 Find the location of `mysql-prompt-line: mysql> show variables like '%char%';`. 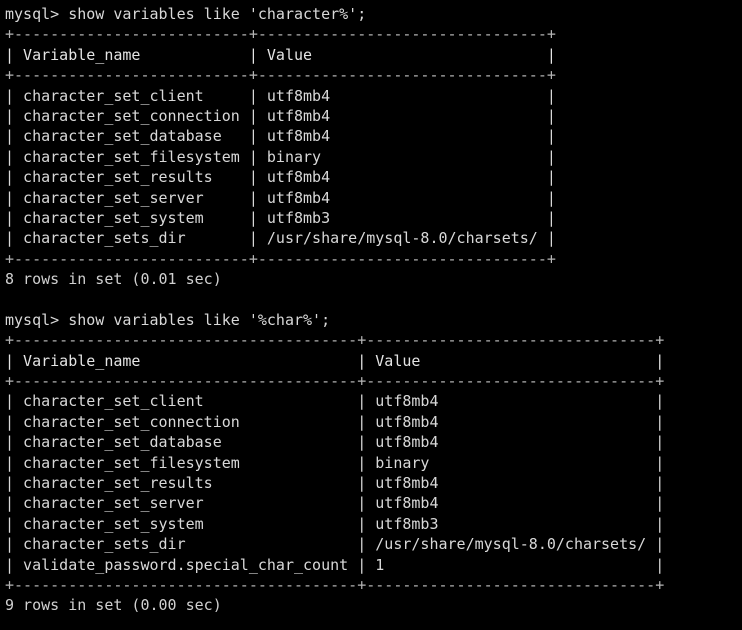

mysql-prompt-line: mysql> show variables like '%char%'; is located at coordinates (373, 320).